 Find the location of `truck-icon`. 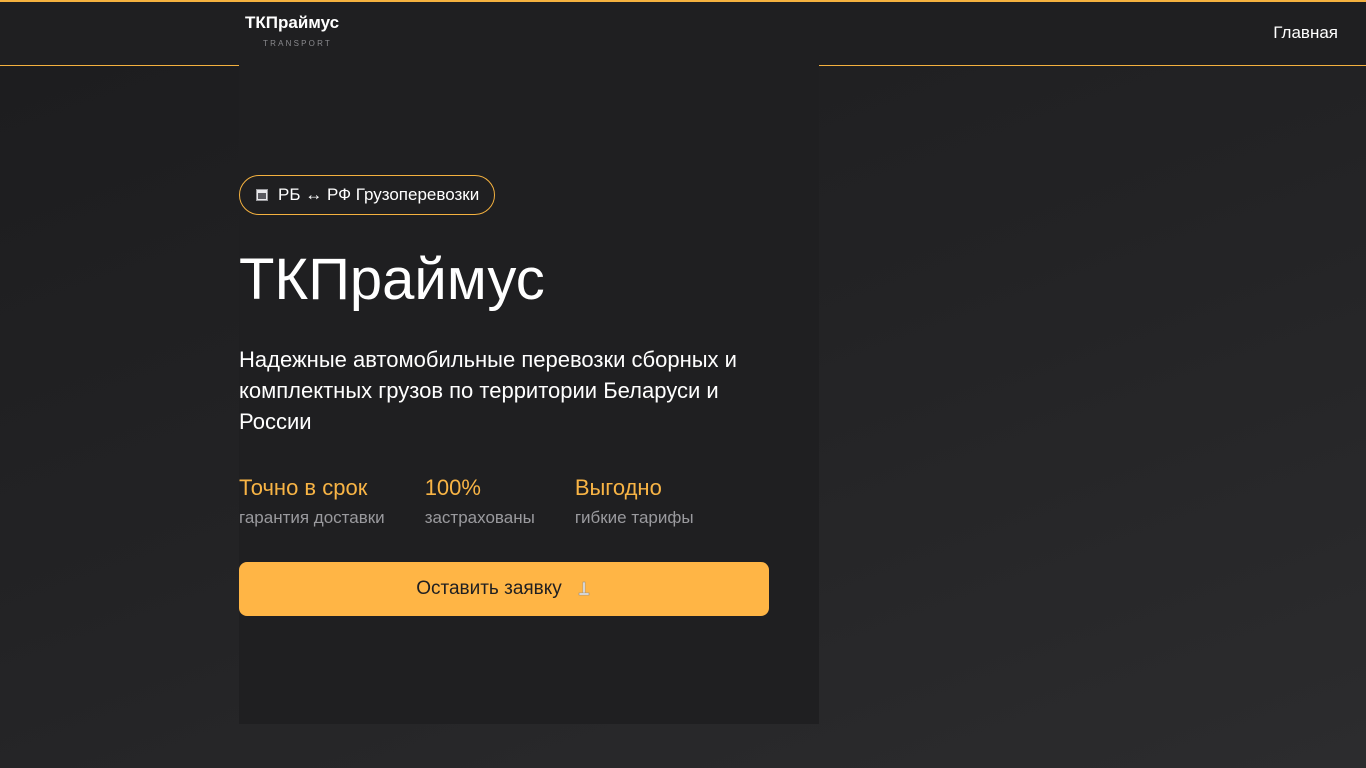

truck-icon is located at coordinates (262, 195).